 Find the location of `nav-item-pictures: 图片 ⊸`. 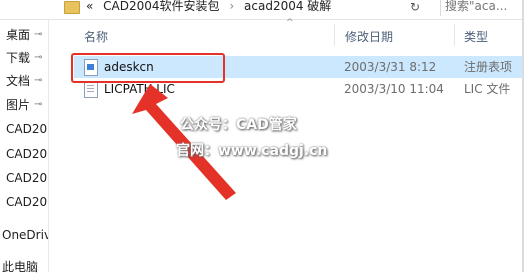

nav-item-pictures: 图片 ⊸ is located at coordinates (24, 105).